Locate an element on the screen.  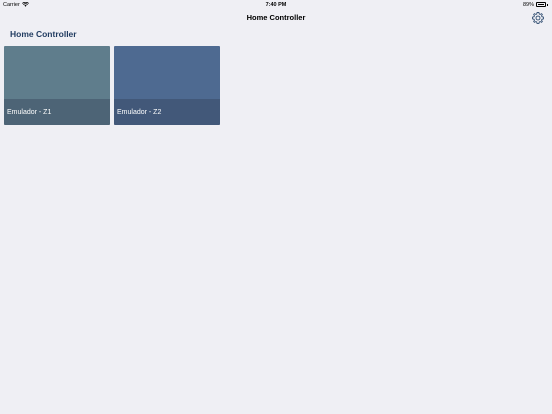
battery-percent: 89% is located at coordinates (528, 4).